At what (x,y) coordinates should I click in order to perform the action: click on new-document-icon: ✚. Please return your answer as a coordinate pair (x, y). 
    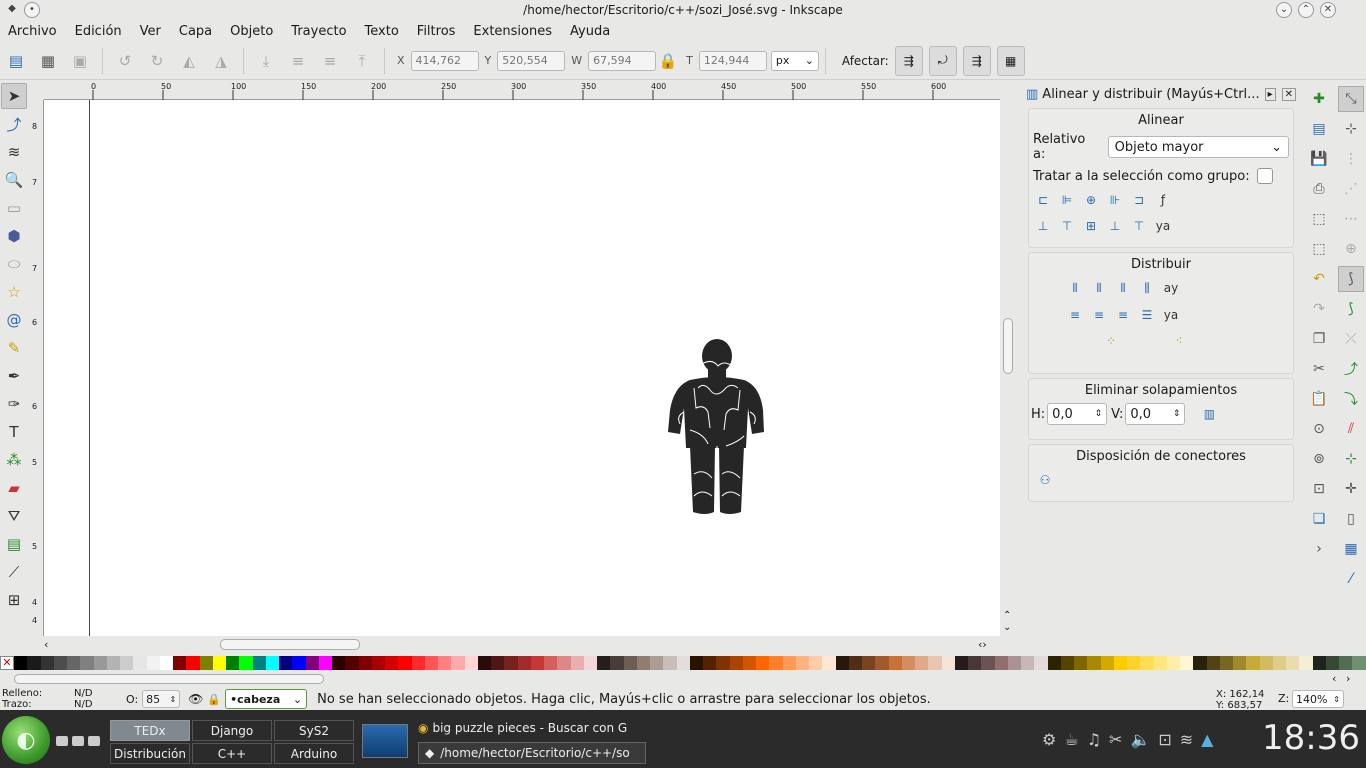
    Looking at the image, I should click on (1319, 99).